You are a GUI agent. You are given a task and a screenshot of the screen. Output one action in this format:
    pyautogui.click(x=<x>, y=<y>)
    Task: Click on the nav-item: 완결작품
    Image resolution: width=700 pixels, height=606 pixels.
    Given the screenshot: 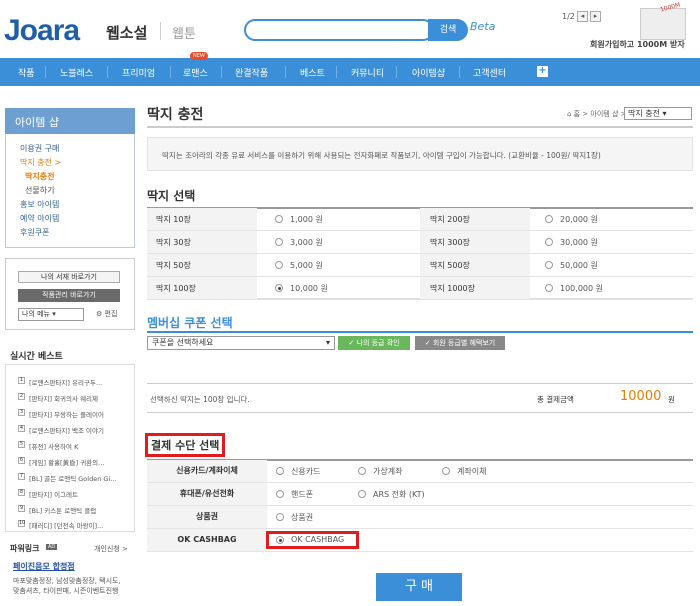 What is the action you would take?
    pyautogui.click(x=251, y=72)
    